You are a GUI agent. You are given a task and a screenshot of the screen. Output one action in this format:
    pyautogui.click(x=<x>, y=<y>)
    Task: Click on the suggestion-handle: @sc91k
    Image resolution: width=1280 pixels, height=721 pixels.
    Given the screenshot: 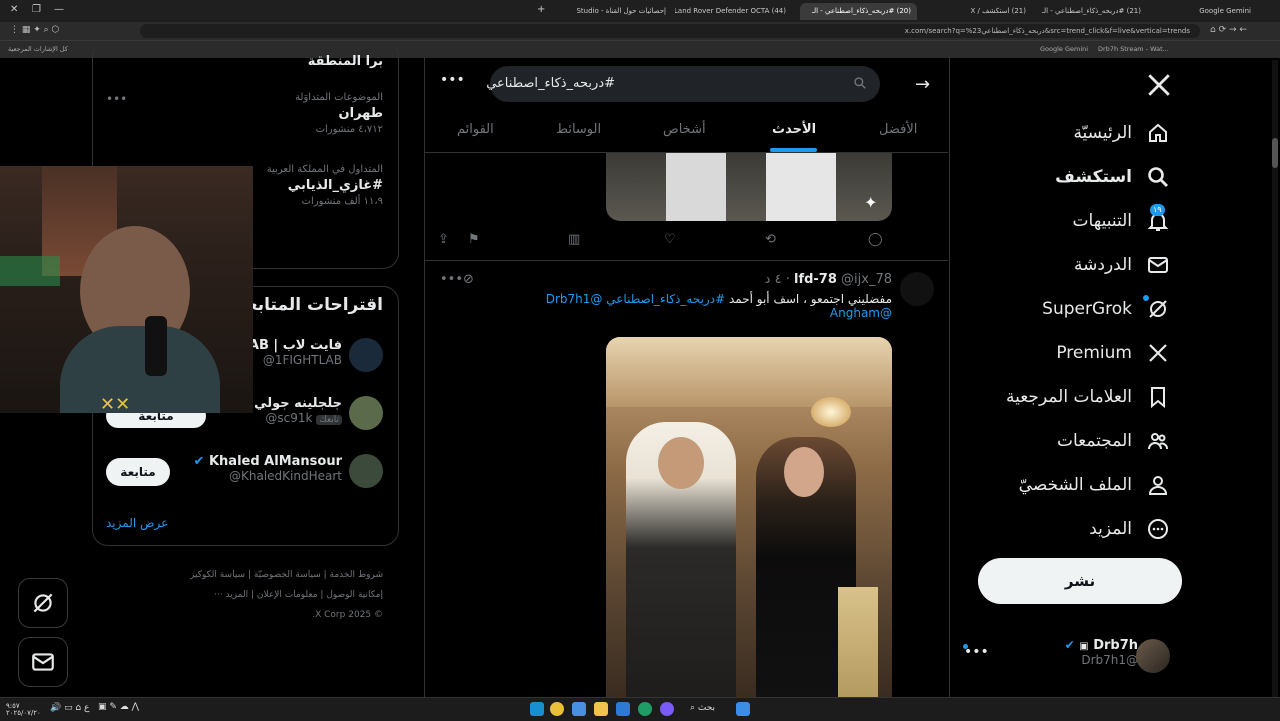 What is the action you would take?
    pyautogui.click(x=289, y=418)
    